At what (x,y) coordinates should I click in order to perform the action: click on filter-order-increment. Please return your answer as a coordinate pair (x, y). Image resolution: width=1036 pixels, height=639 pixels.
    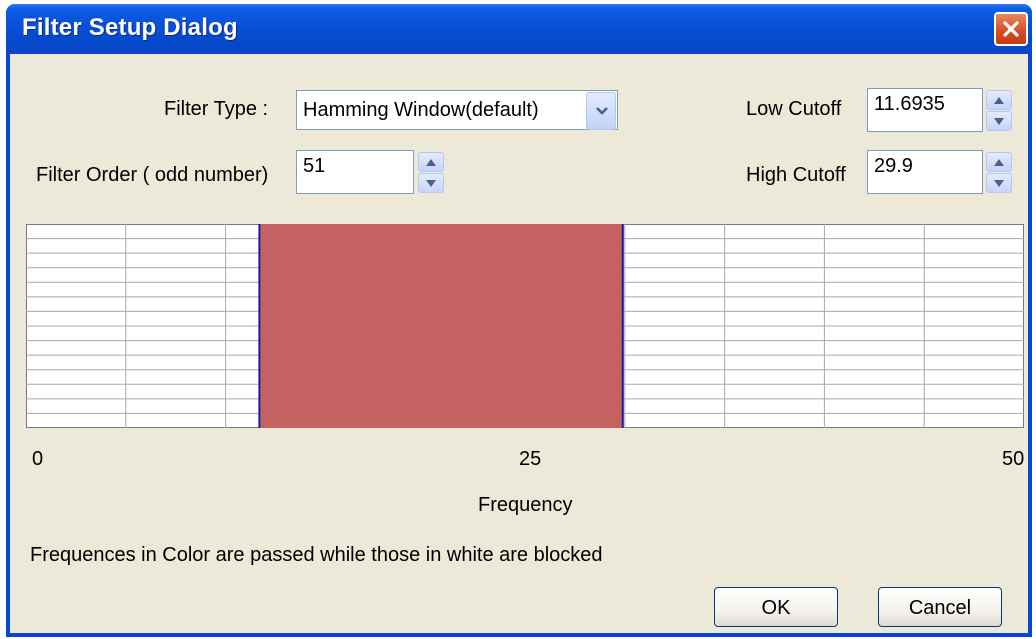
    Looking at the image, I should click on (431, 162).